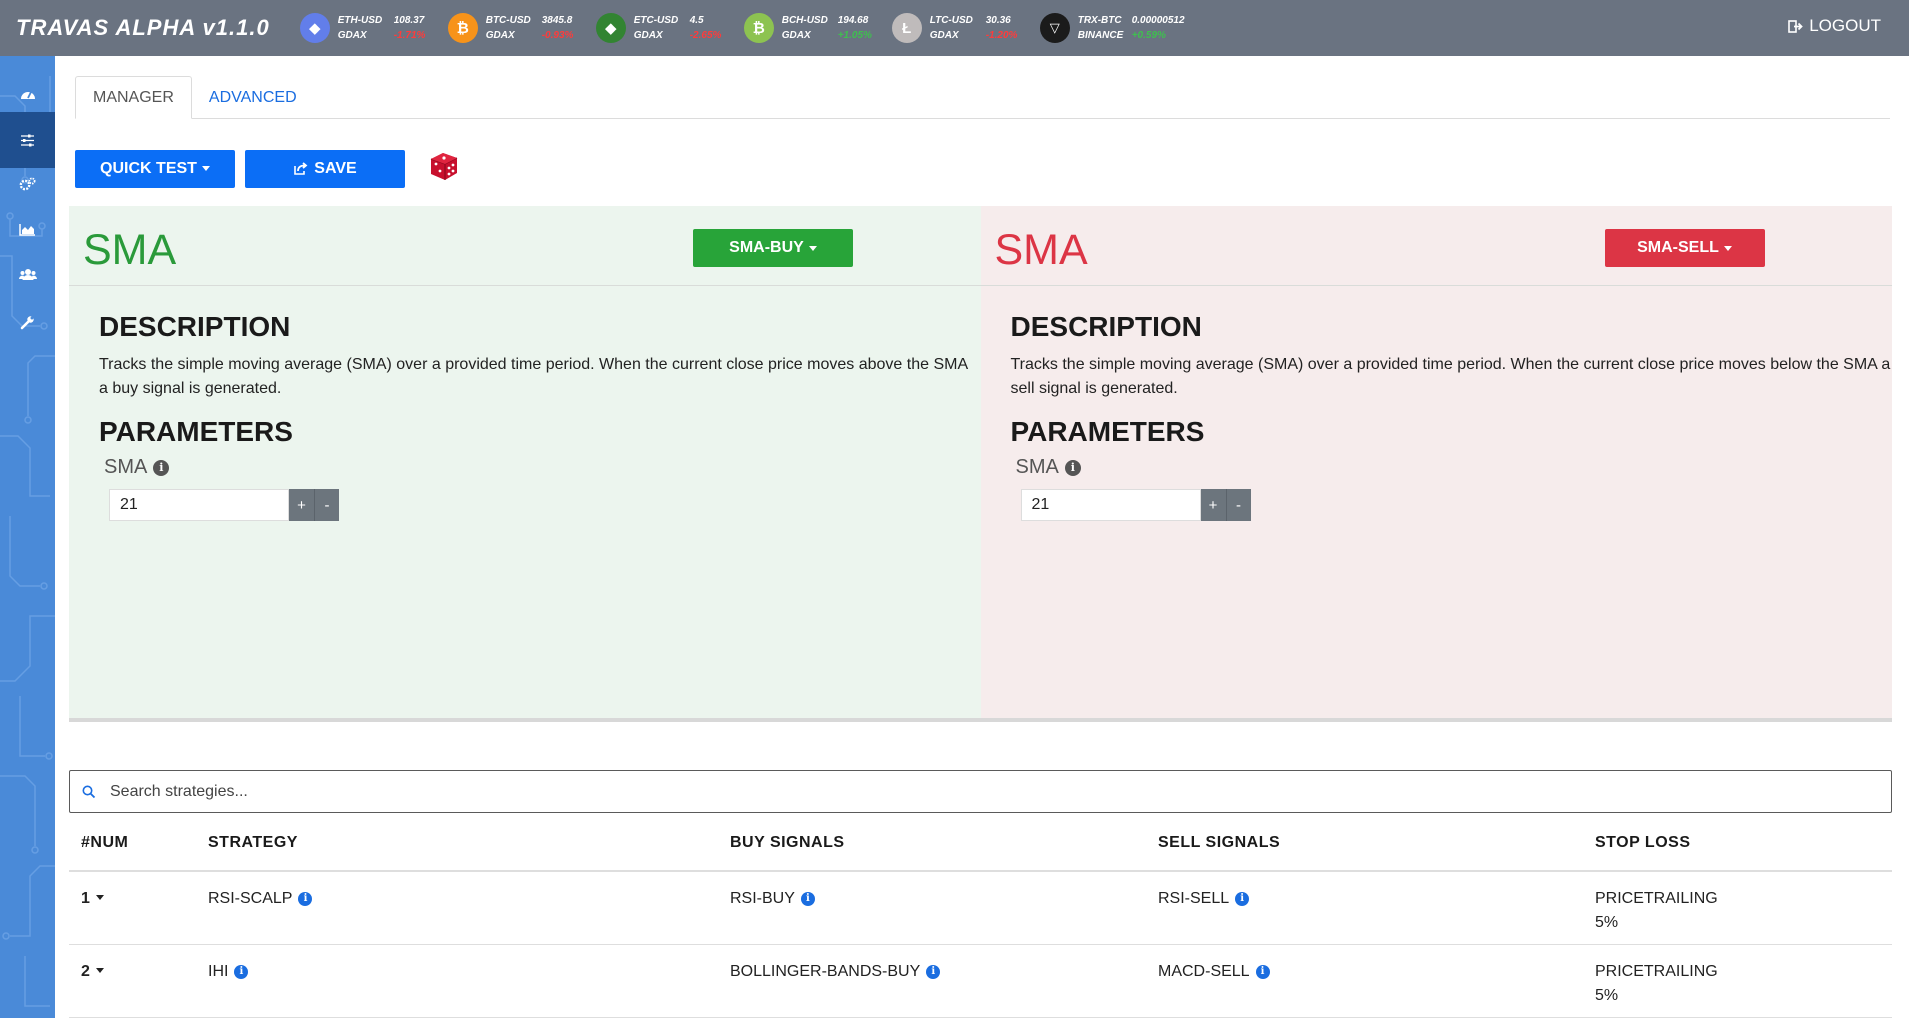  Describe the element at coordinates (148, 168) in the screenshot. I see `quick-test-label: QUICK TEST` at that location.